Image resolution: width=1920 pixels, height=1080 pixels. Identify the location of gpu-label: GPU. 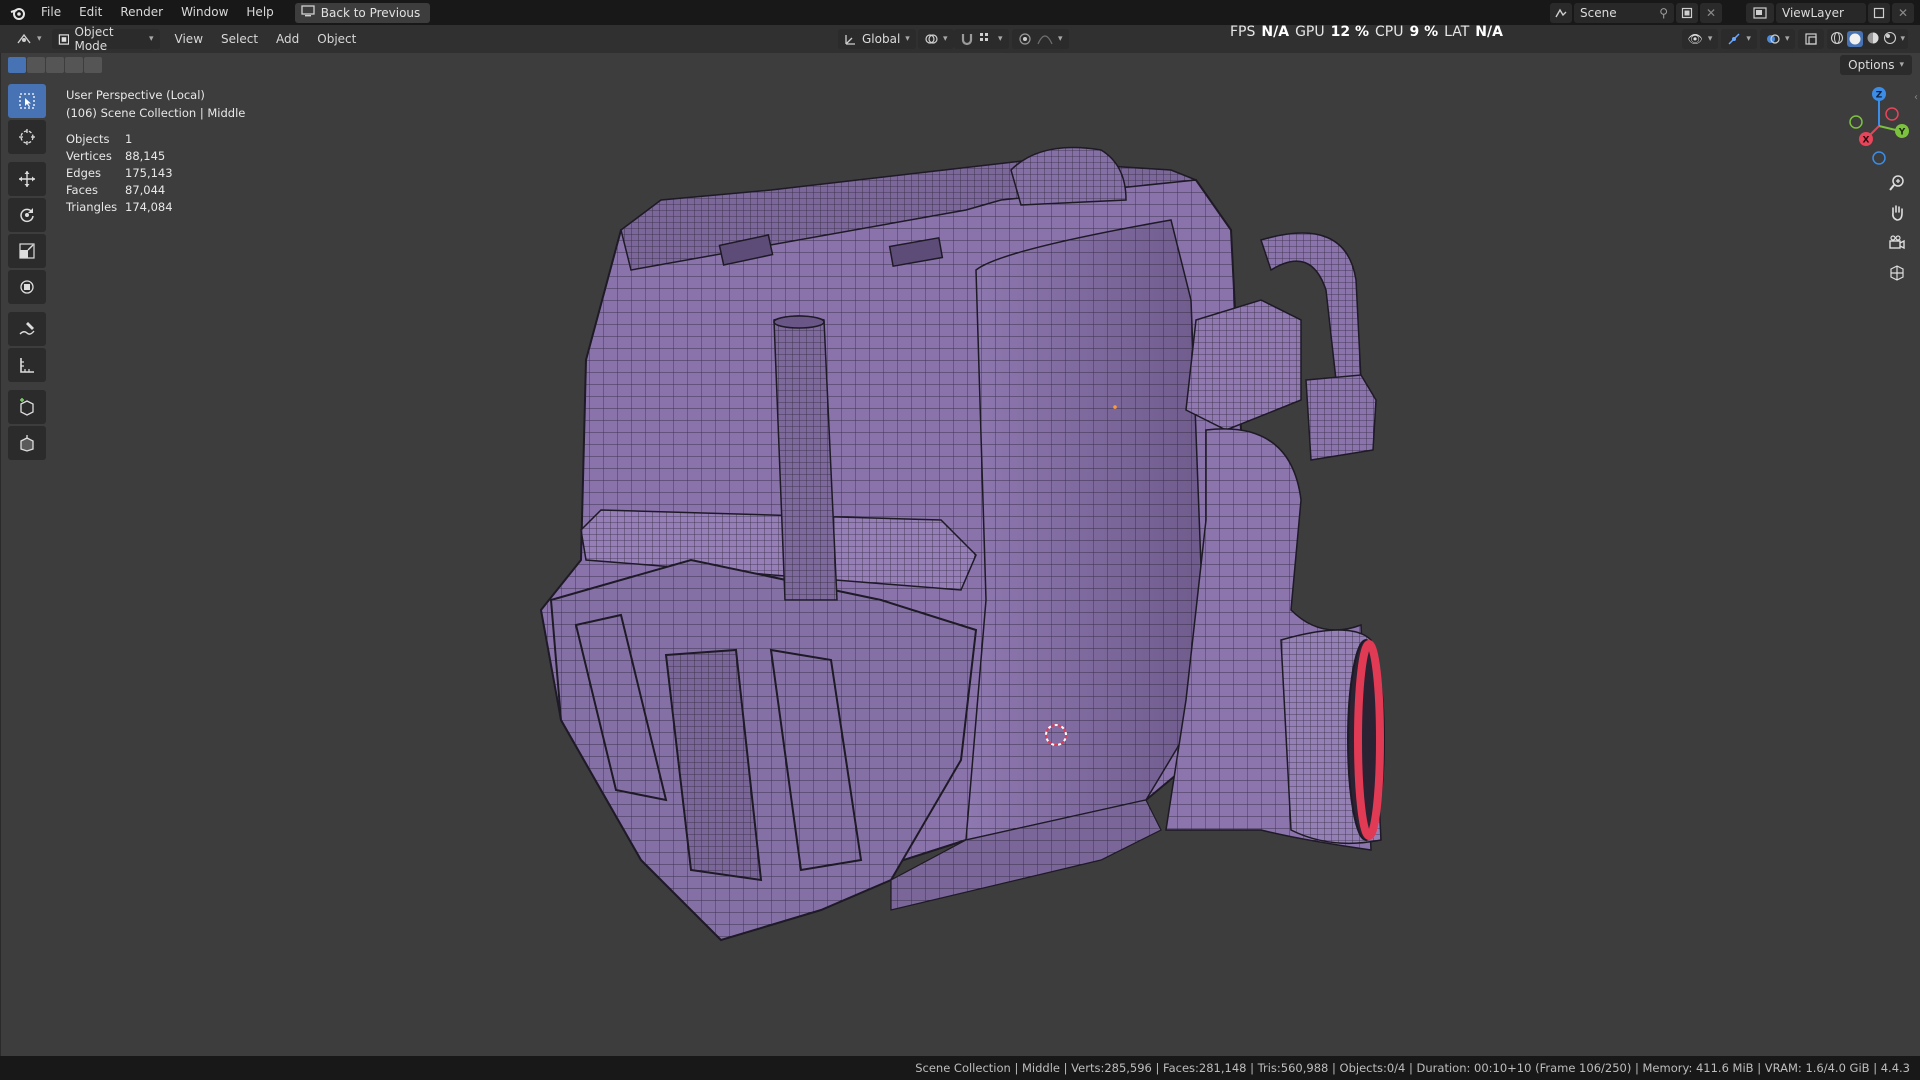
(1310, 32).